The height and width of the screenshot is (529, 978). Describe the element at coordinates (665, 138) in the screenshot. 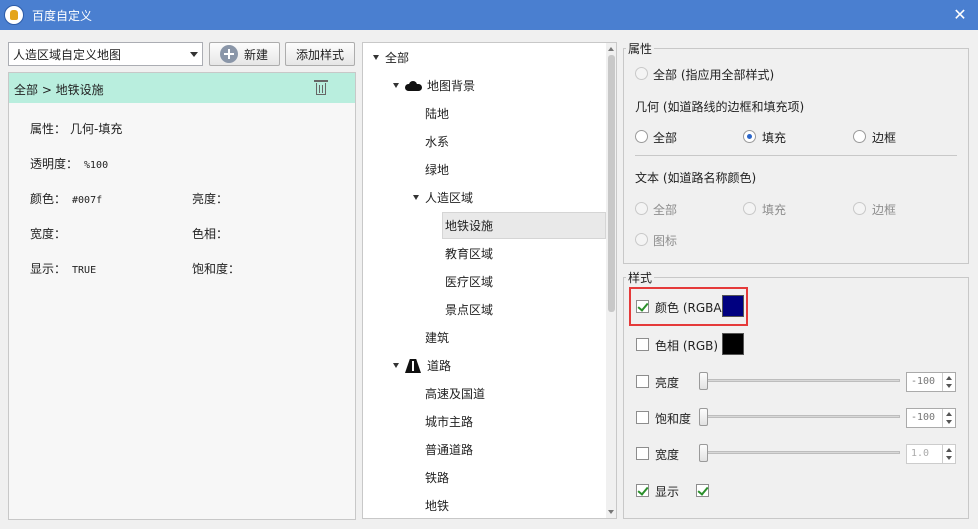

I see `radio-geometry-all-label: 全部` at that location.